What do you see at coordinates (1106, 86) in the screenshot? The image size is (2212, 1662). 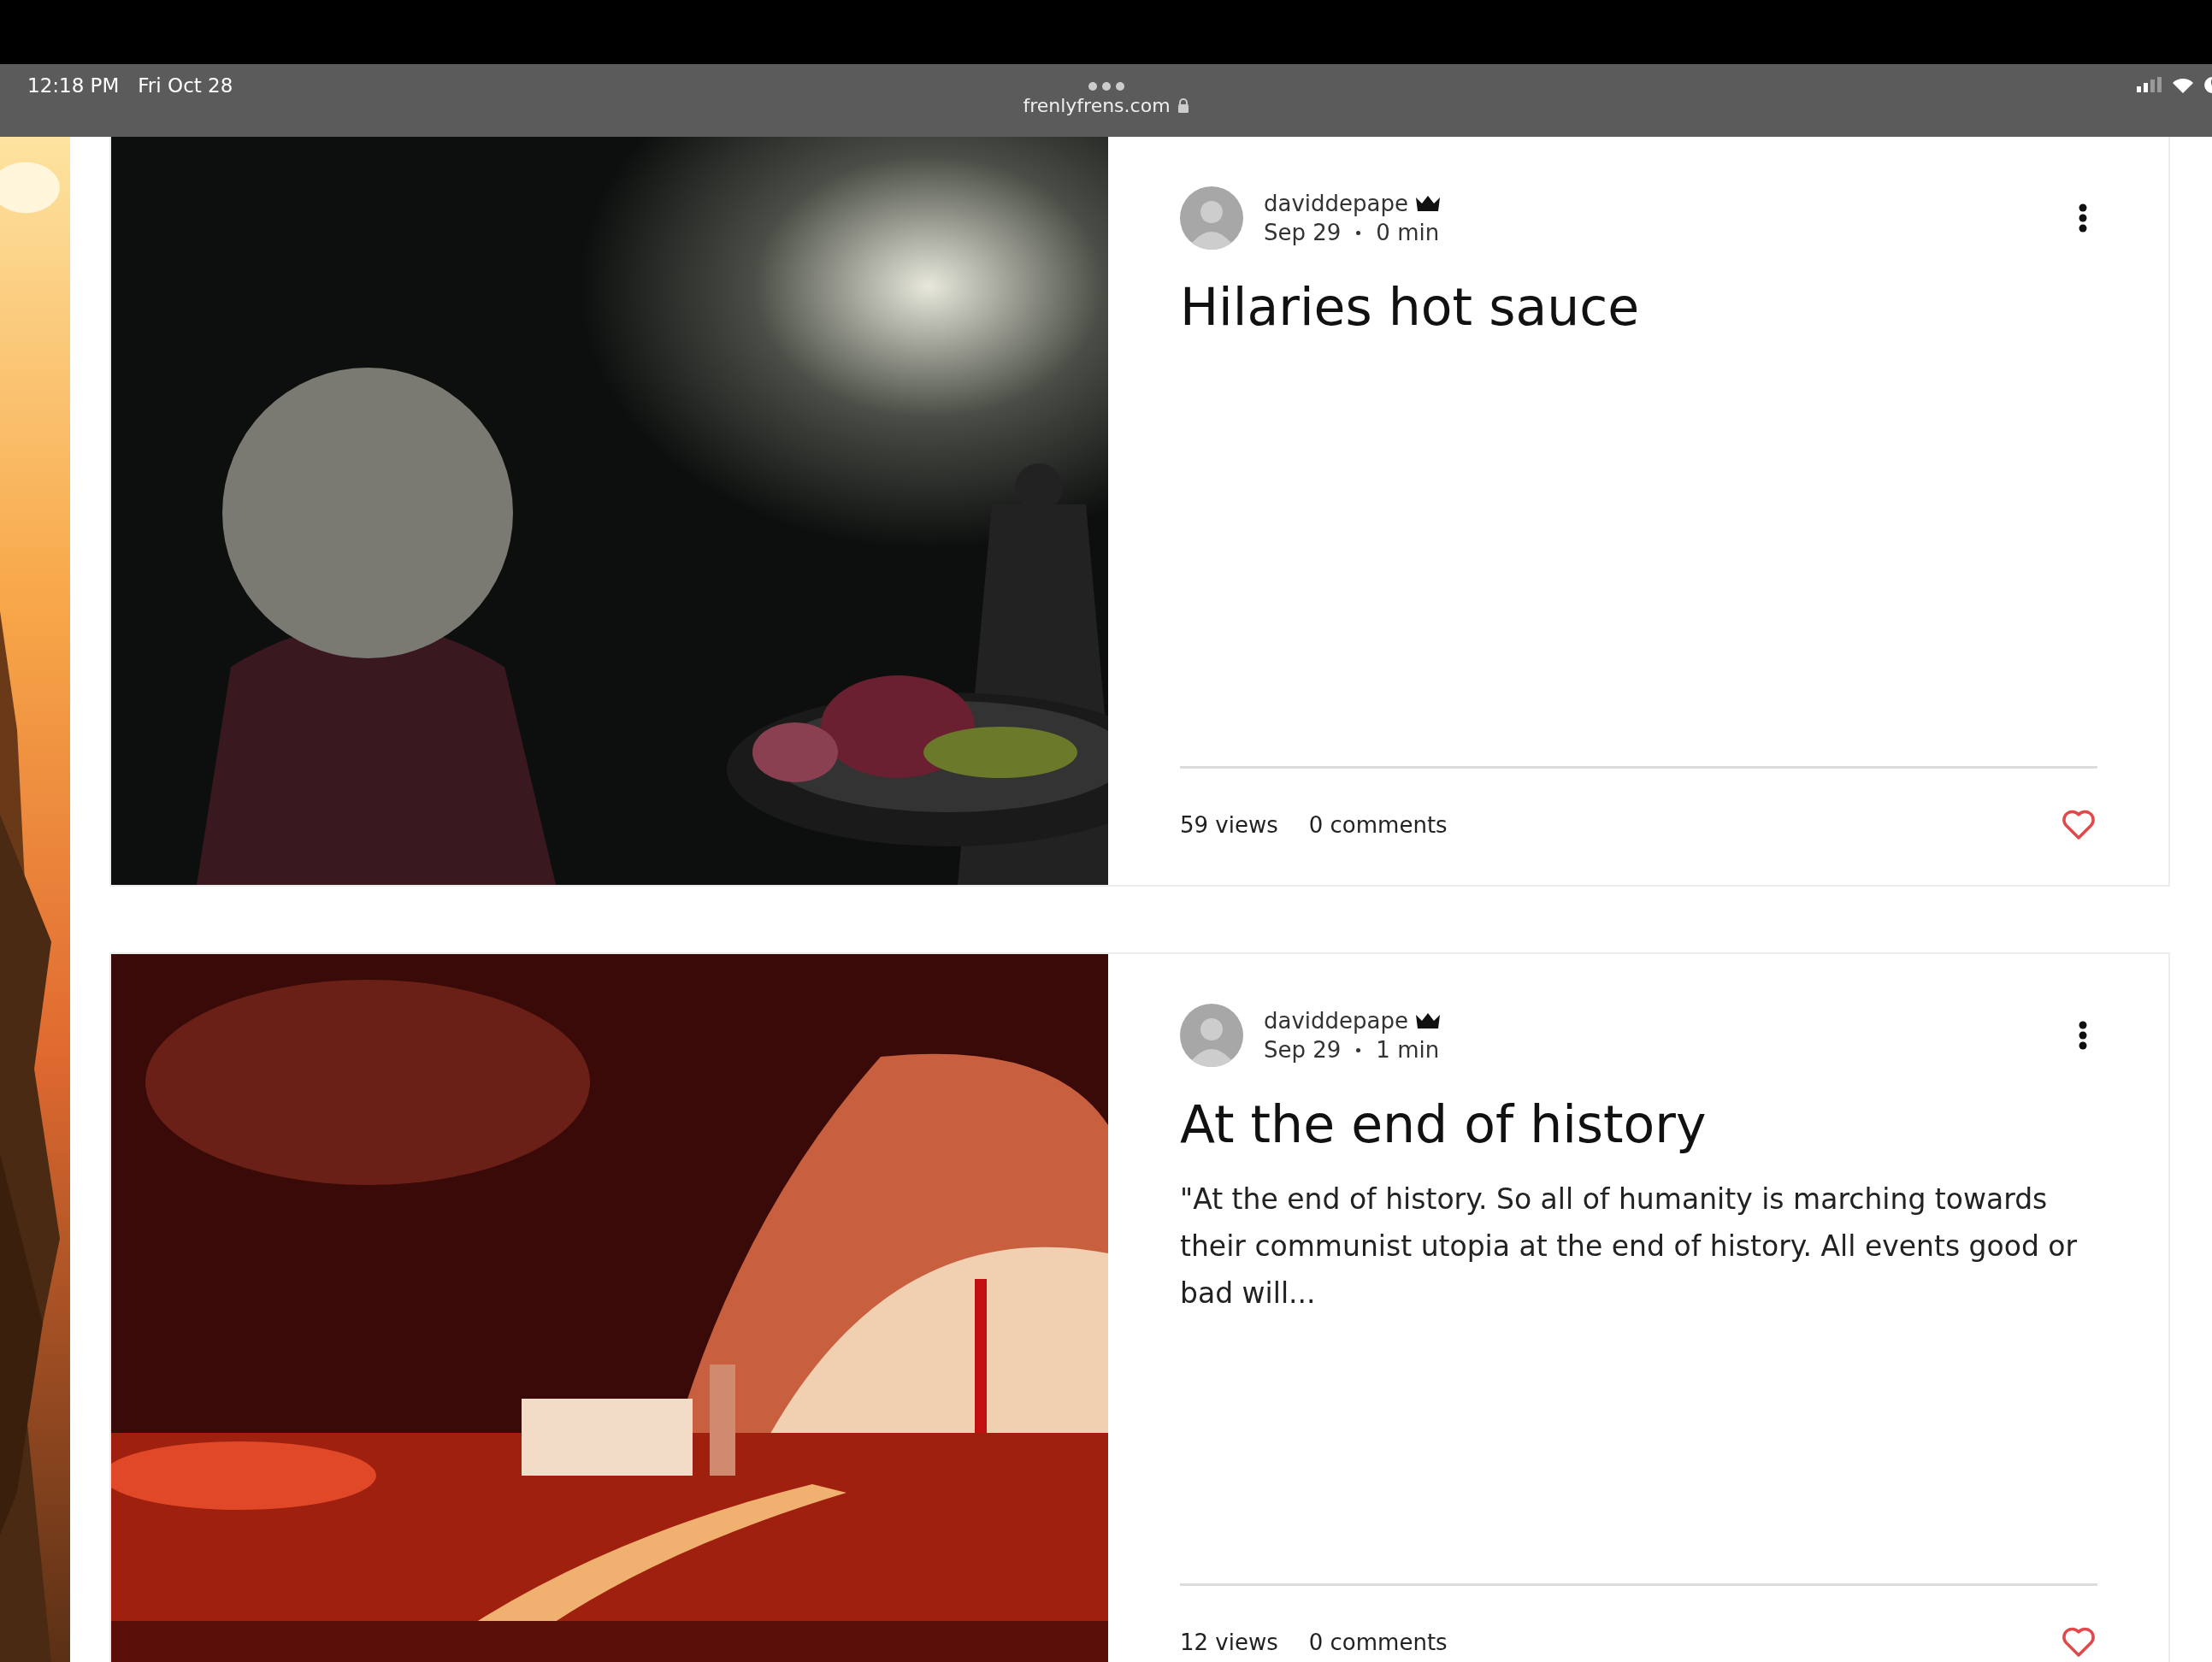 I see `more-icon` at bounding box center [1106, 86].